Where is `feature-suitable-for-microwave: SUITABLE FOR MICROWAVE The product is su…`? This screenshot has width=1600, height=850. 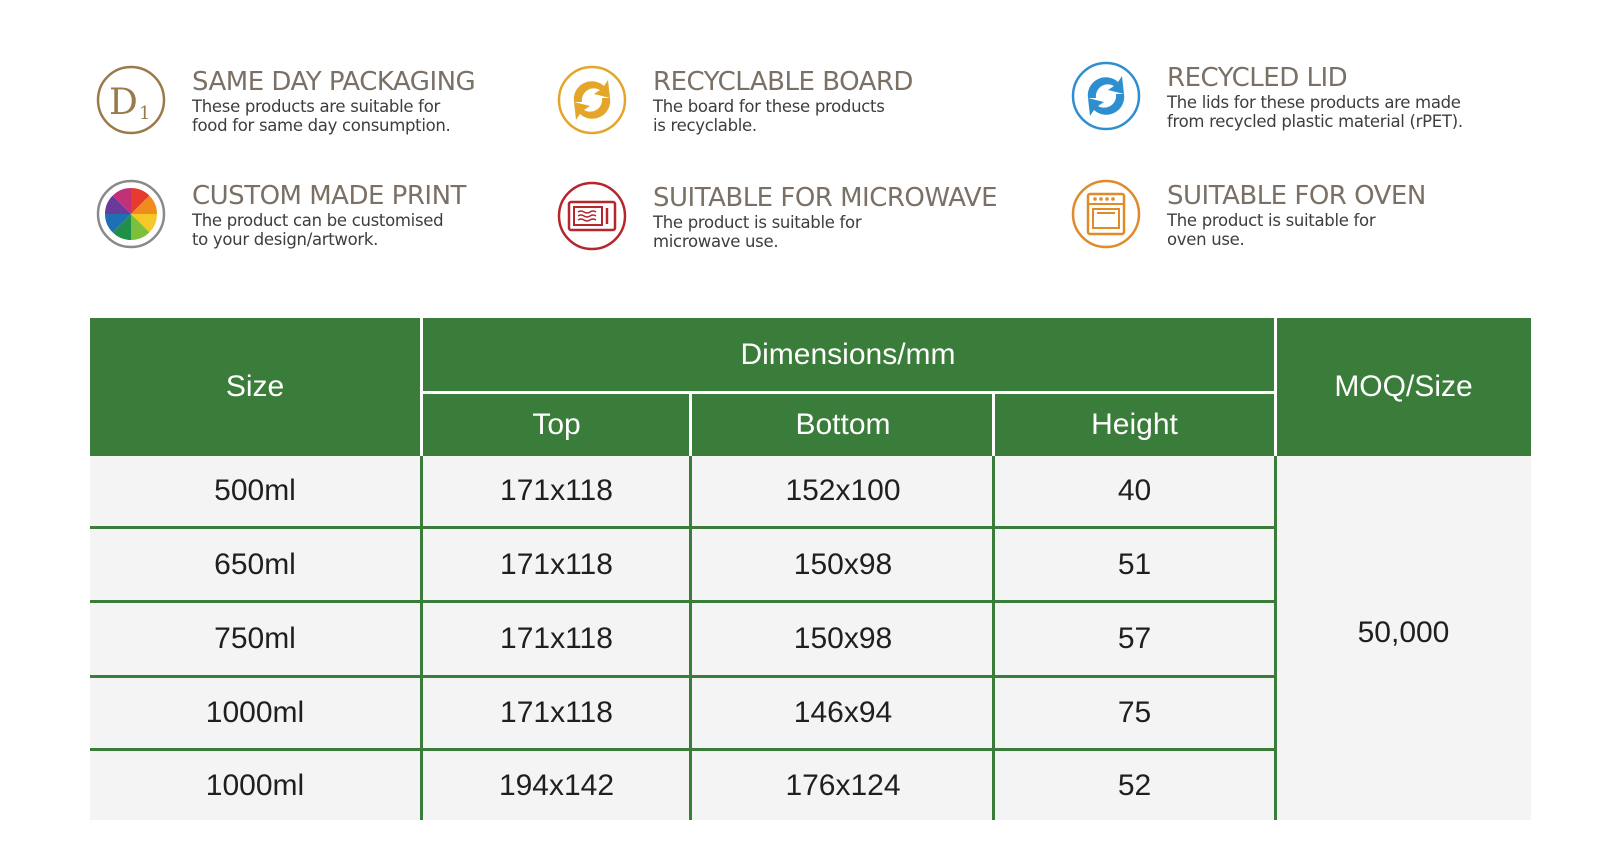 feature-suitable-for-microwave: SUITABLE FOR MICROWAVE The product is su… is located at coordinates (786, 220).